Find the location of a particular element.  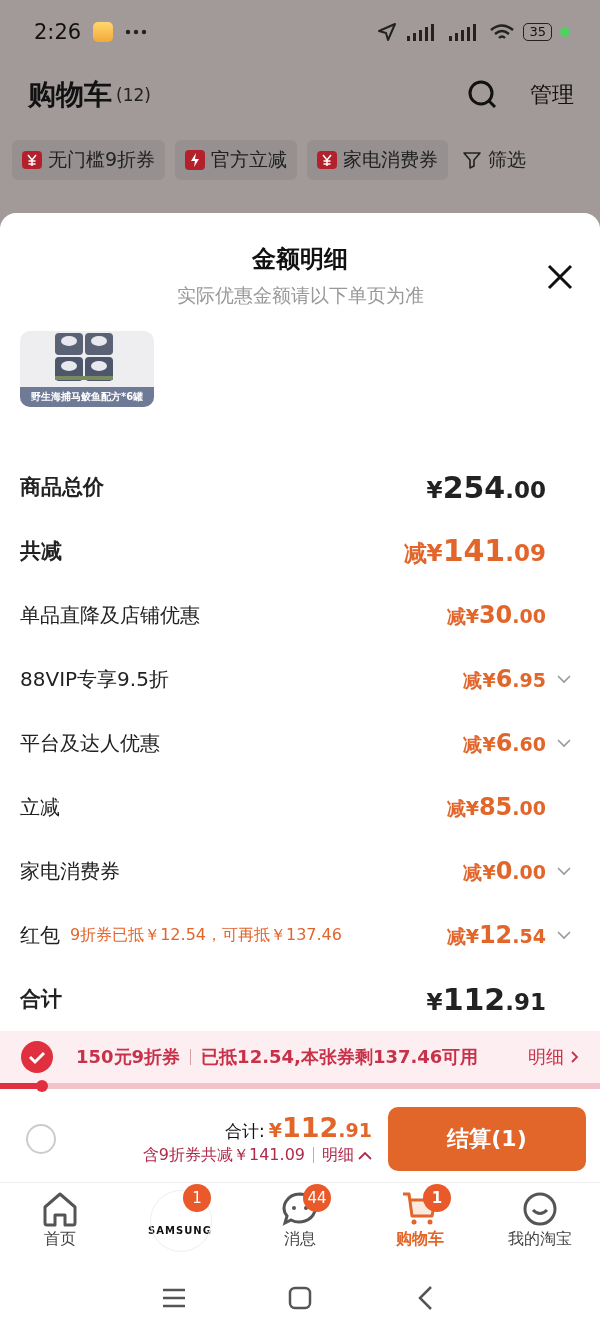

amount-text: 减¥85.00 is located at coordinates (496, 807).